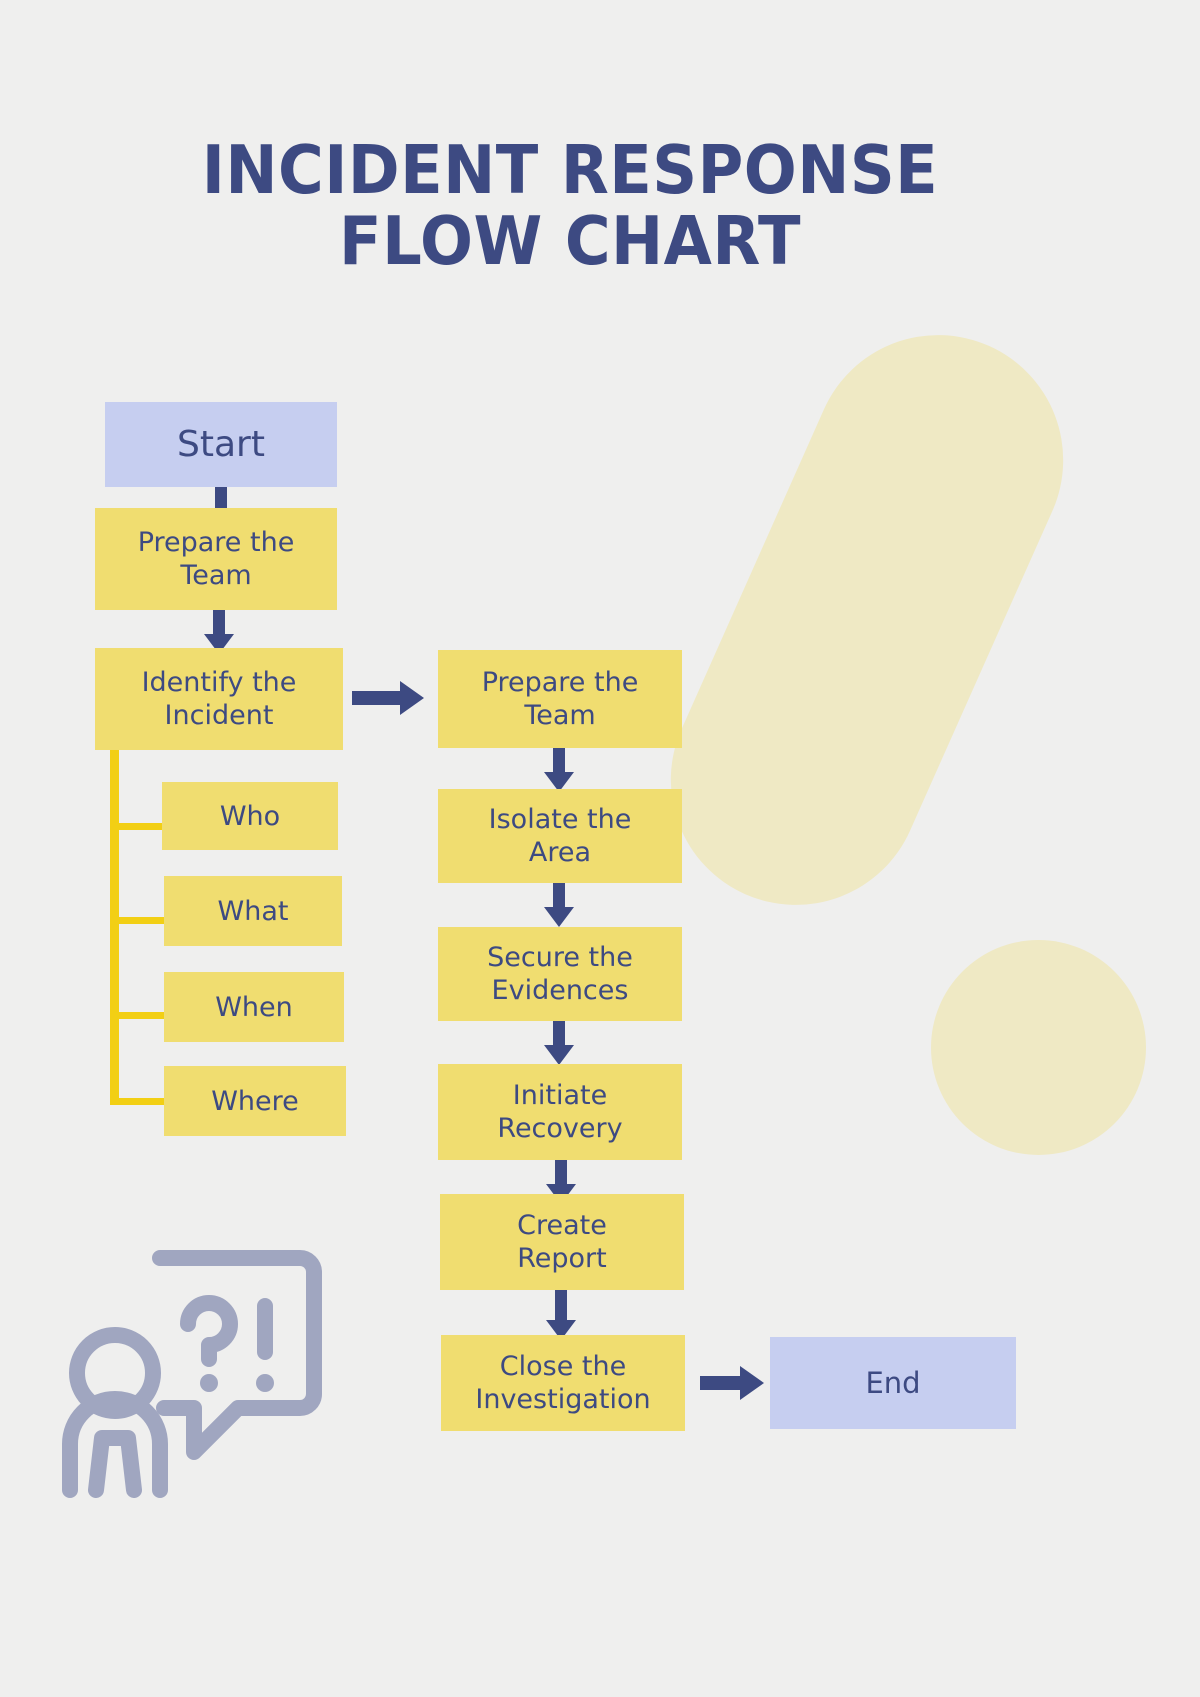  I want to click on speech-bubble-shape, so click(237, 1355).